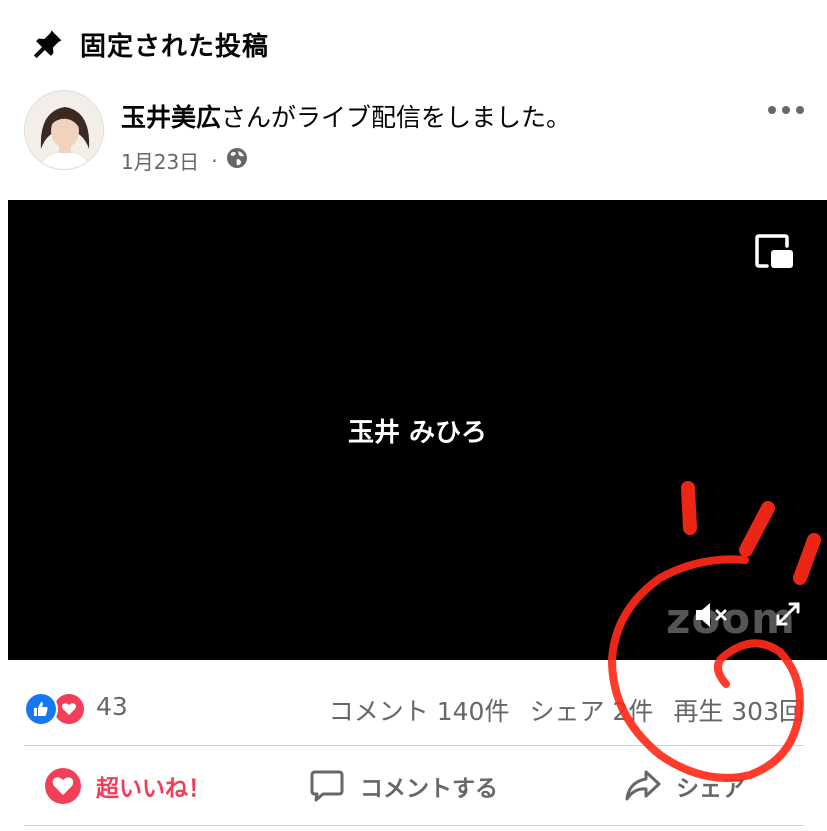  Describe the element at coordinates (327, 786) in the screenshot. I see `speech-bubble-icon` at that location.